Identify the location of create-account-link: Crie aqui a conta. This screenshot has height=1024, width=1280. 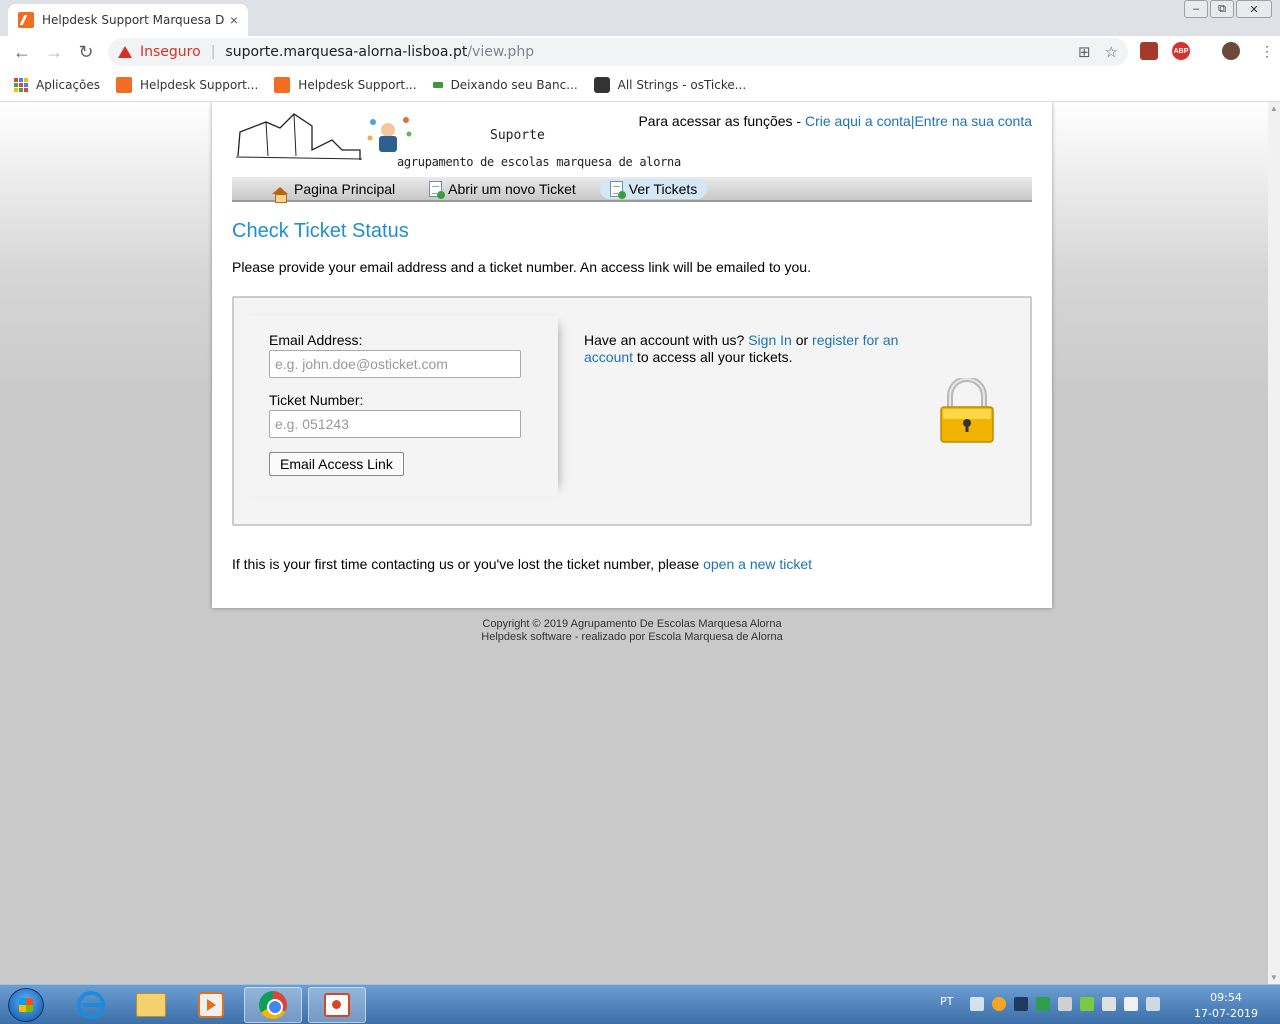
(858, 121).